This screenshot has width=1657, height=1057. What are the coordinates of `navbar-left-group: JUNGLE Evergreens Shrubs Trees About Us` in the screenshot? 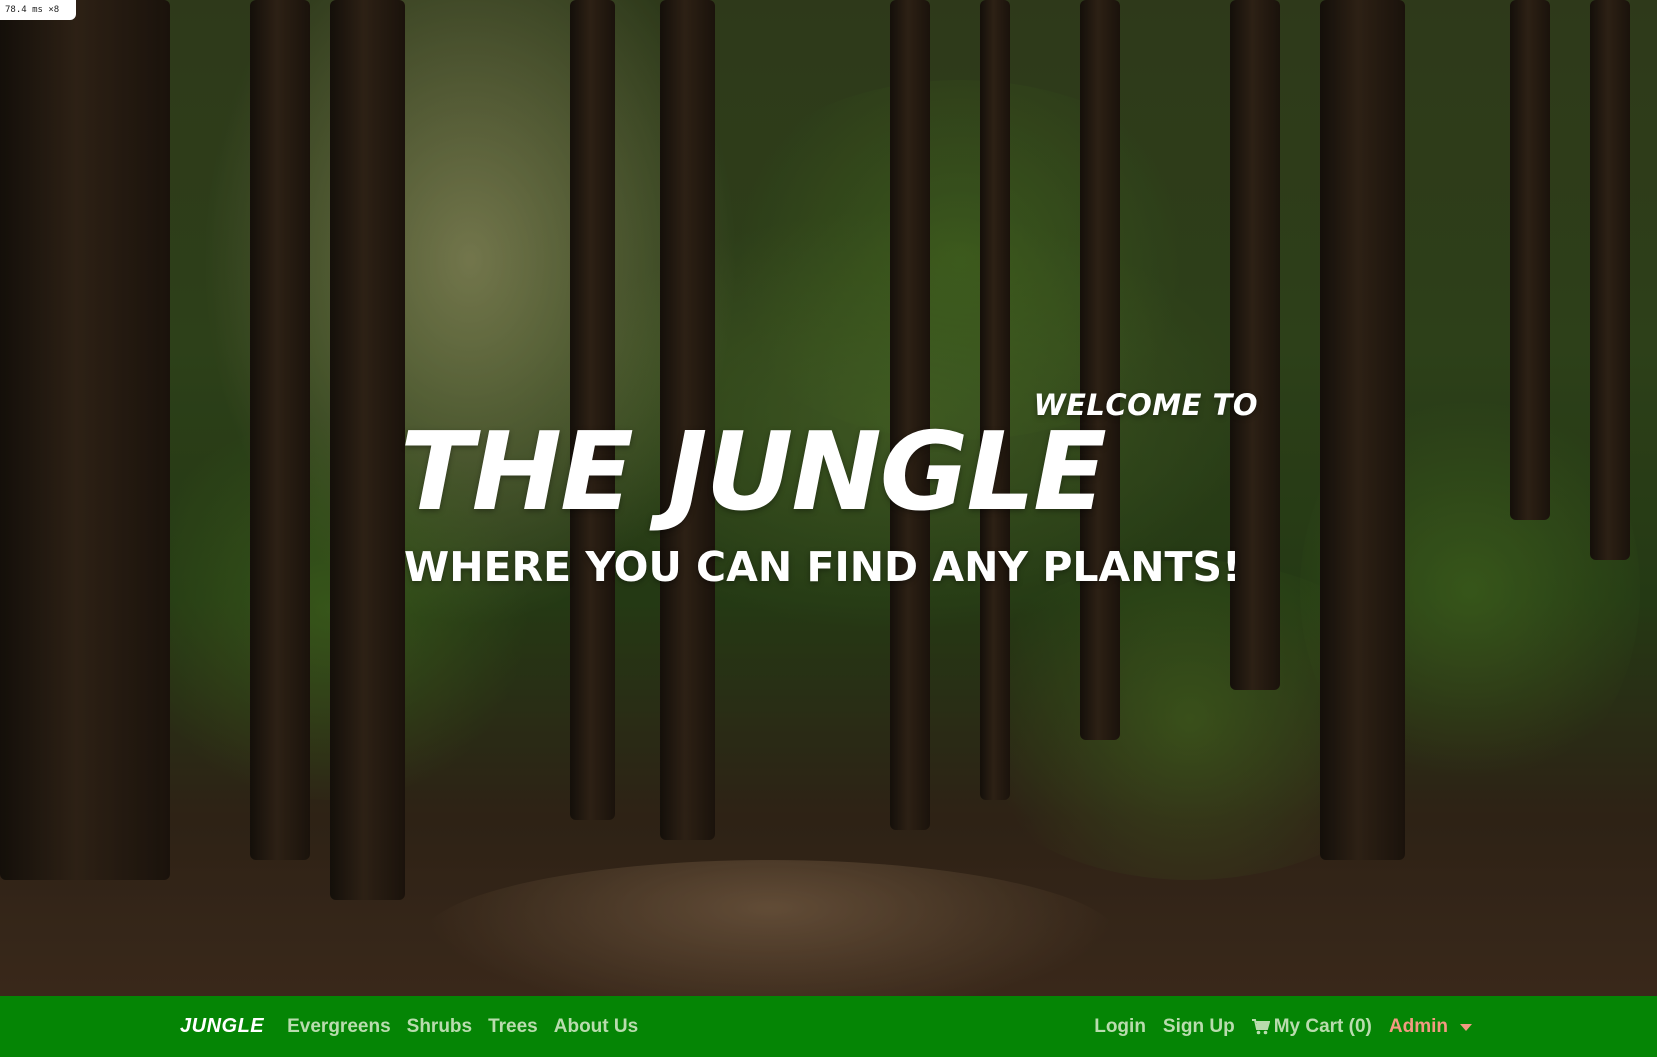 It's located at (417, 1026).